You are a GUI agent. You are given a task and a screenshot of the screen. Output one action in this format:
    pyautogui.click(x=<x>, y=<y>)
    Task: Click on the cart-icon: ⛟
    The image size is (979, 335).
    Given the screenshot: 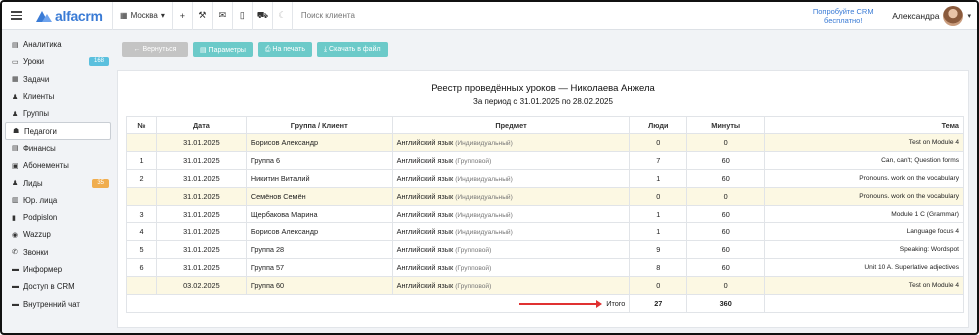 What is the action you would take?
    pyautogui.click(x=262, y=16)
    